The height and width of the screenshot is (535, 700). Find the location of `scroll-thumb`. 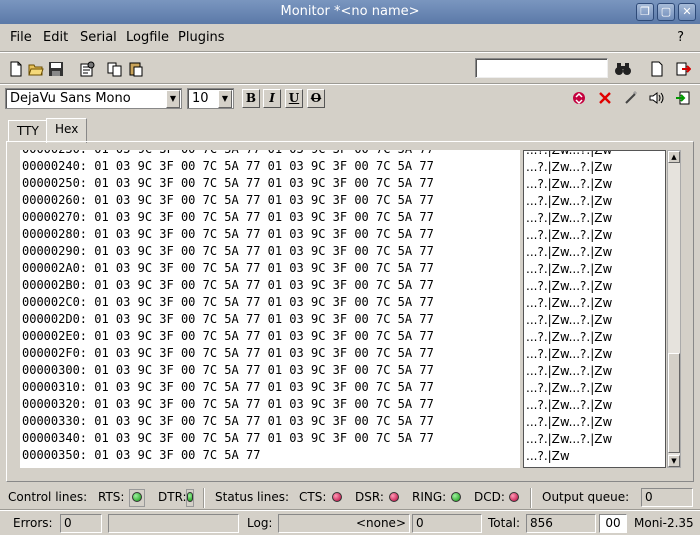

scroll-thumb is located at coordinates (674, 403).